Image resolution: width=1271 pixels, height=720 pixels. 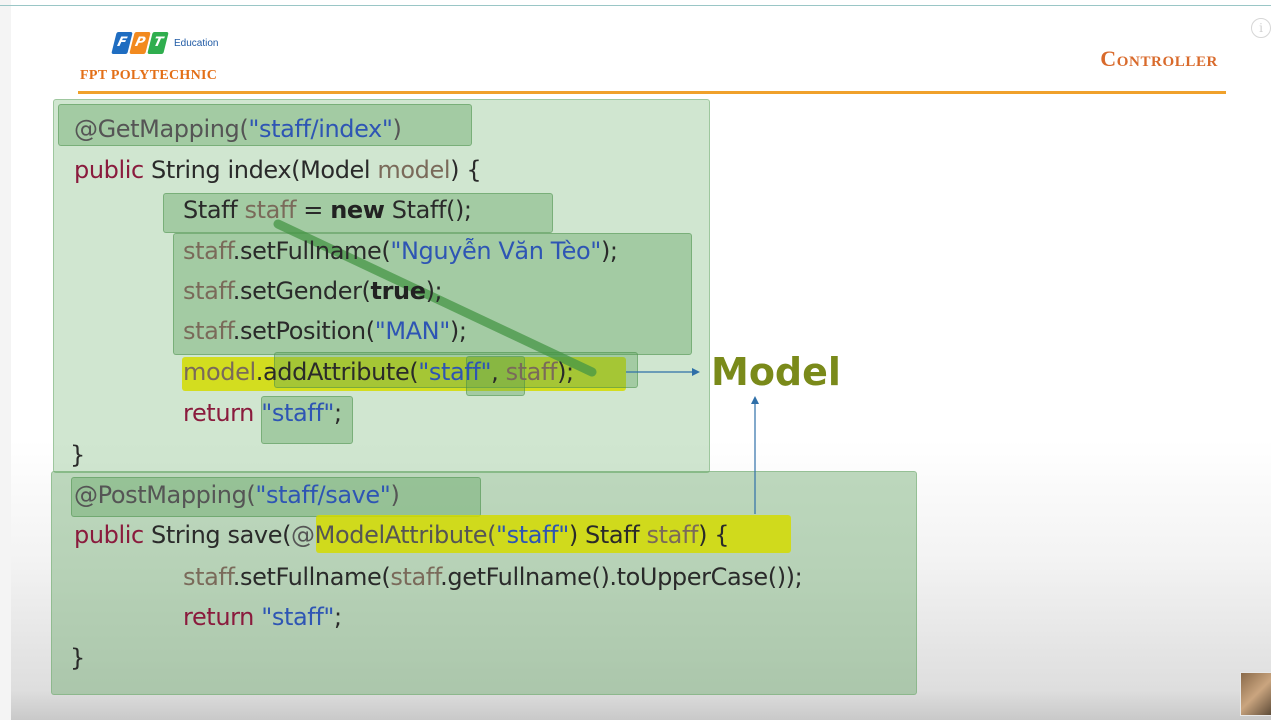 I want to click on token: new, so click(x=357, y=210).